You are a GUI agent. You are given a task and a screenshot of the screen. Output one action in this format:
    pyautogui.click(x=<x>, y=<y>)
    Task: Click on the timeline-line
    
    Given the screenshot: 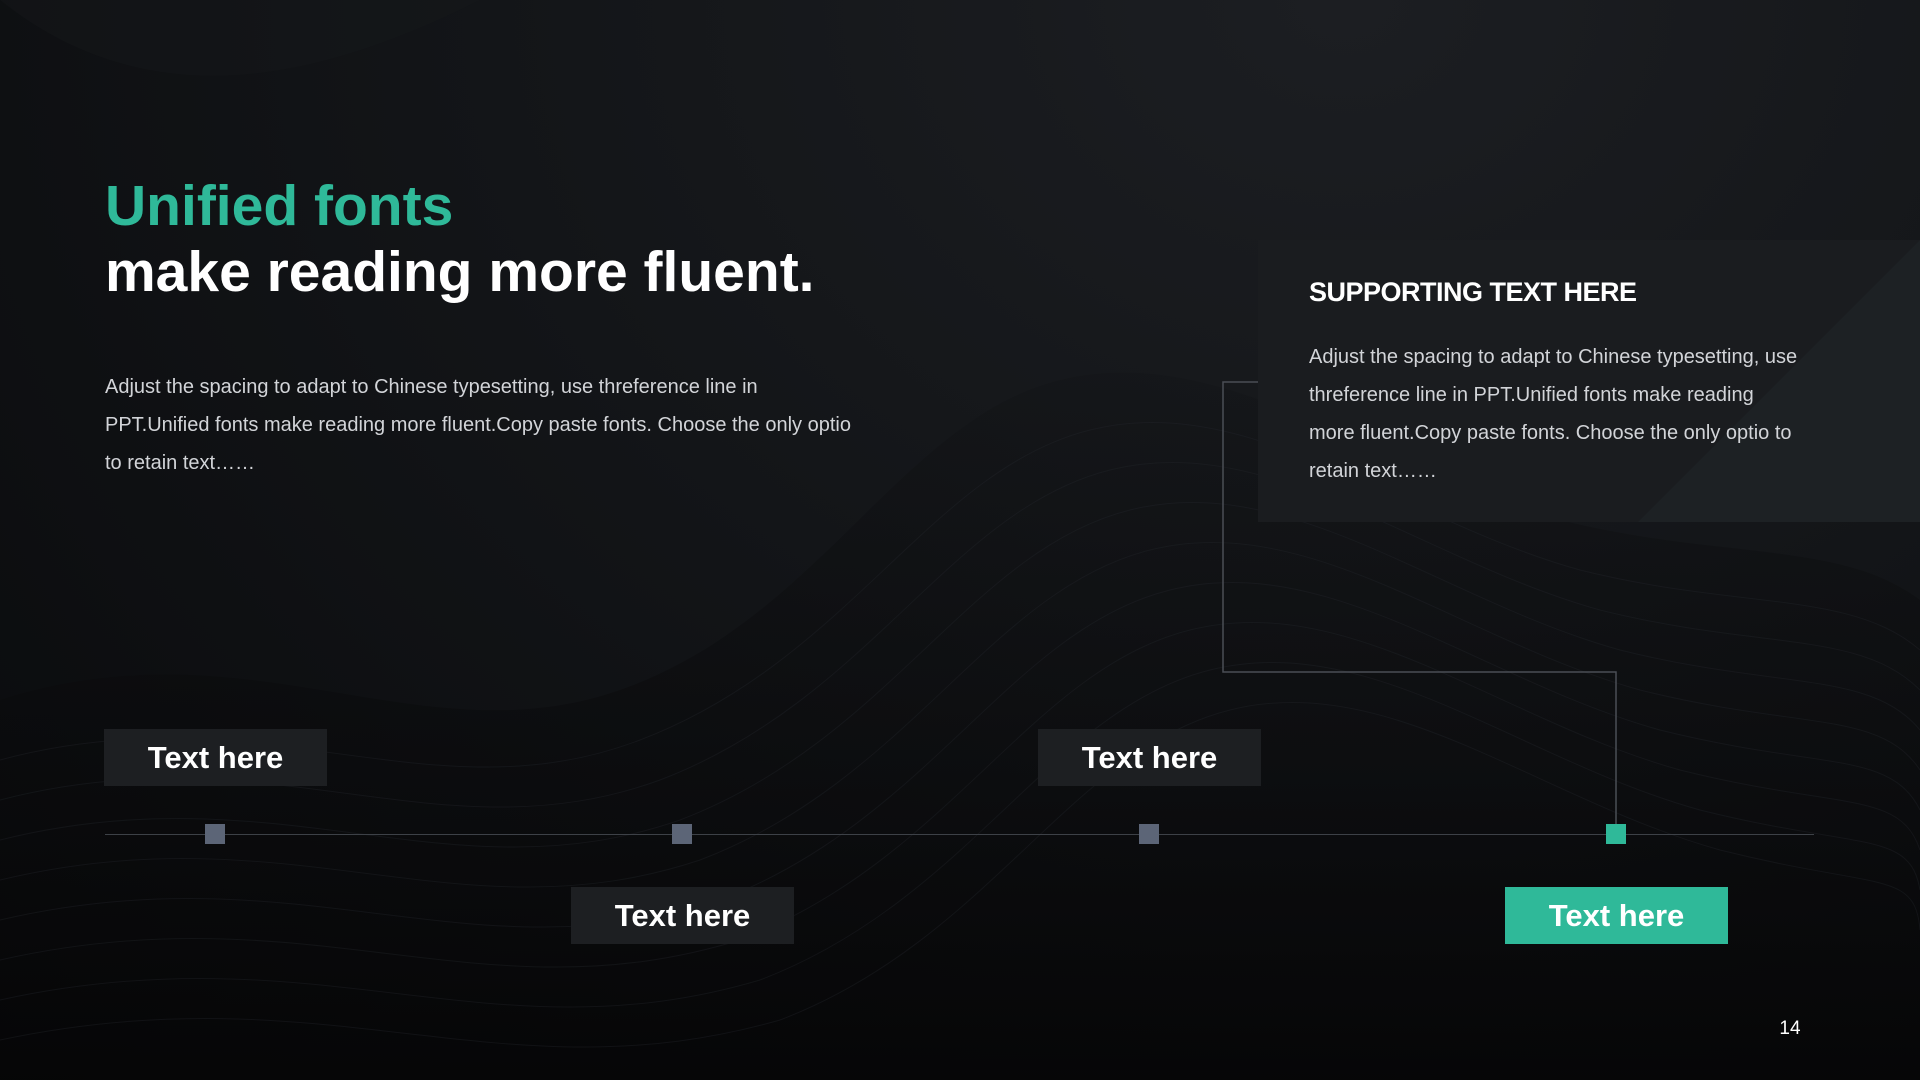 What is the action you would take?
    pyautogui.click(x=959, y=834)
    